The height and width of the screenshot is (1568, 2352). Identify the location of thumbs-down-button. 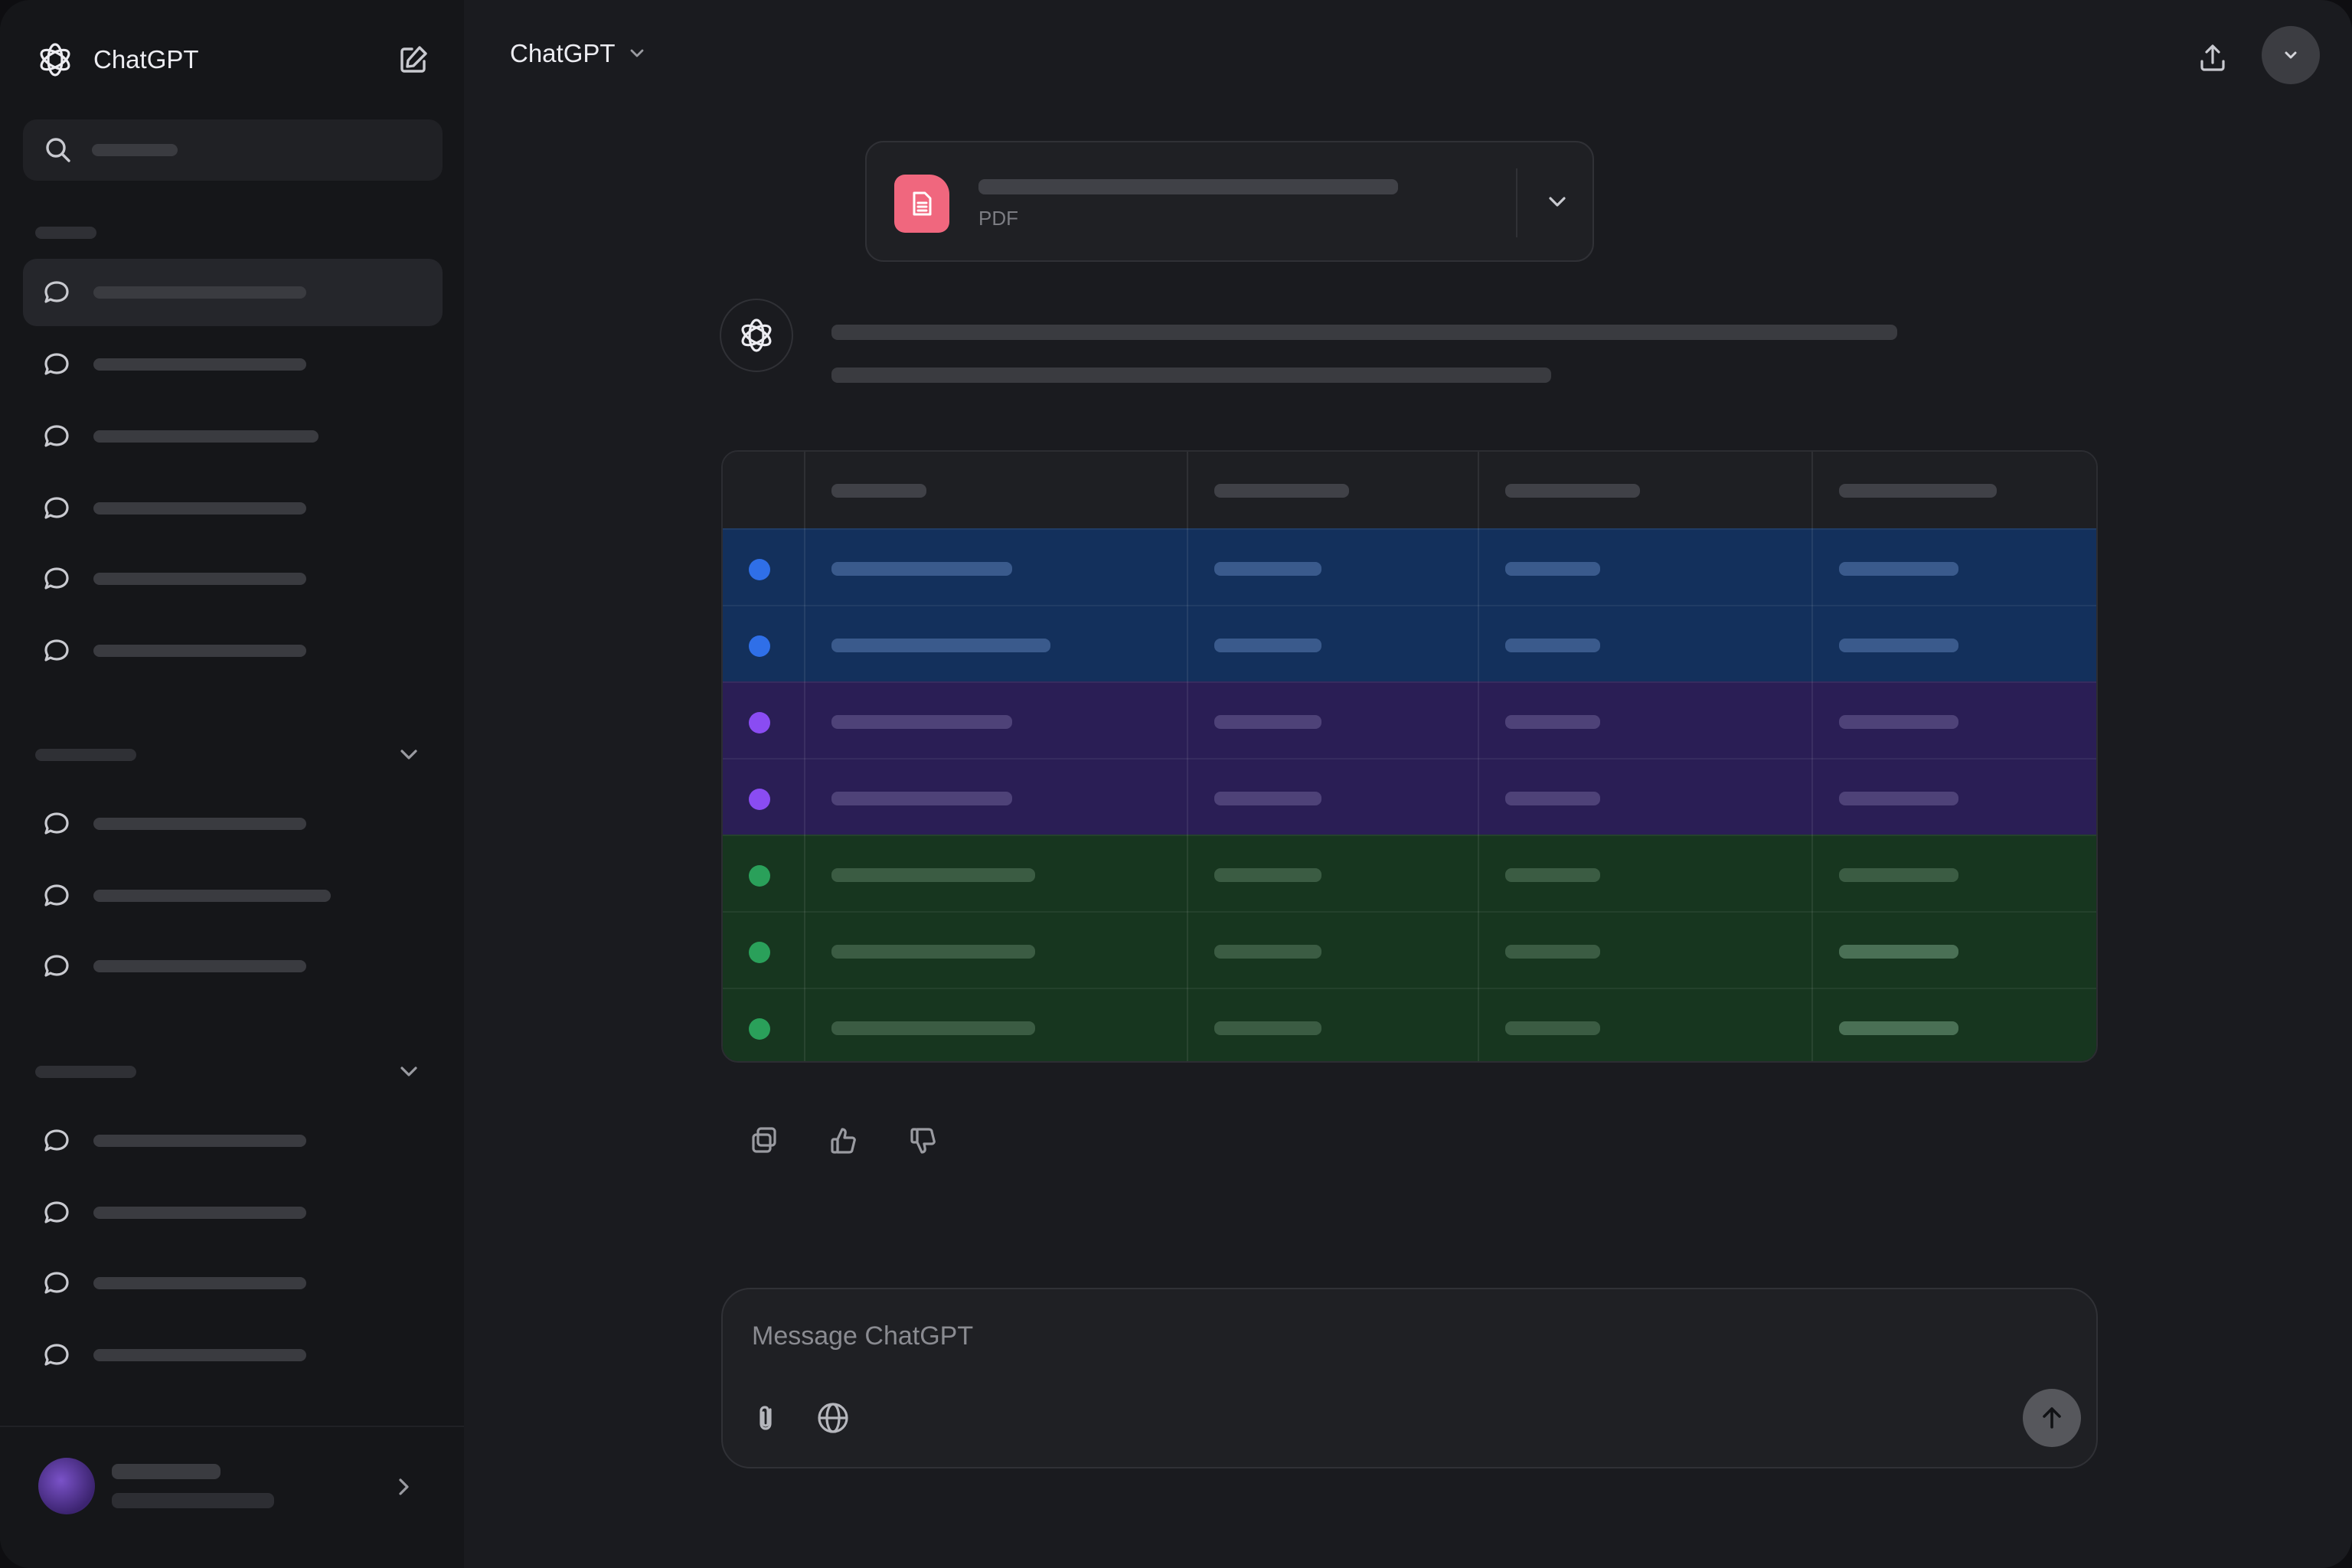
(923, 1141).